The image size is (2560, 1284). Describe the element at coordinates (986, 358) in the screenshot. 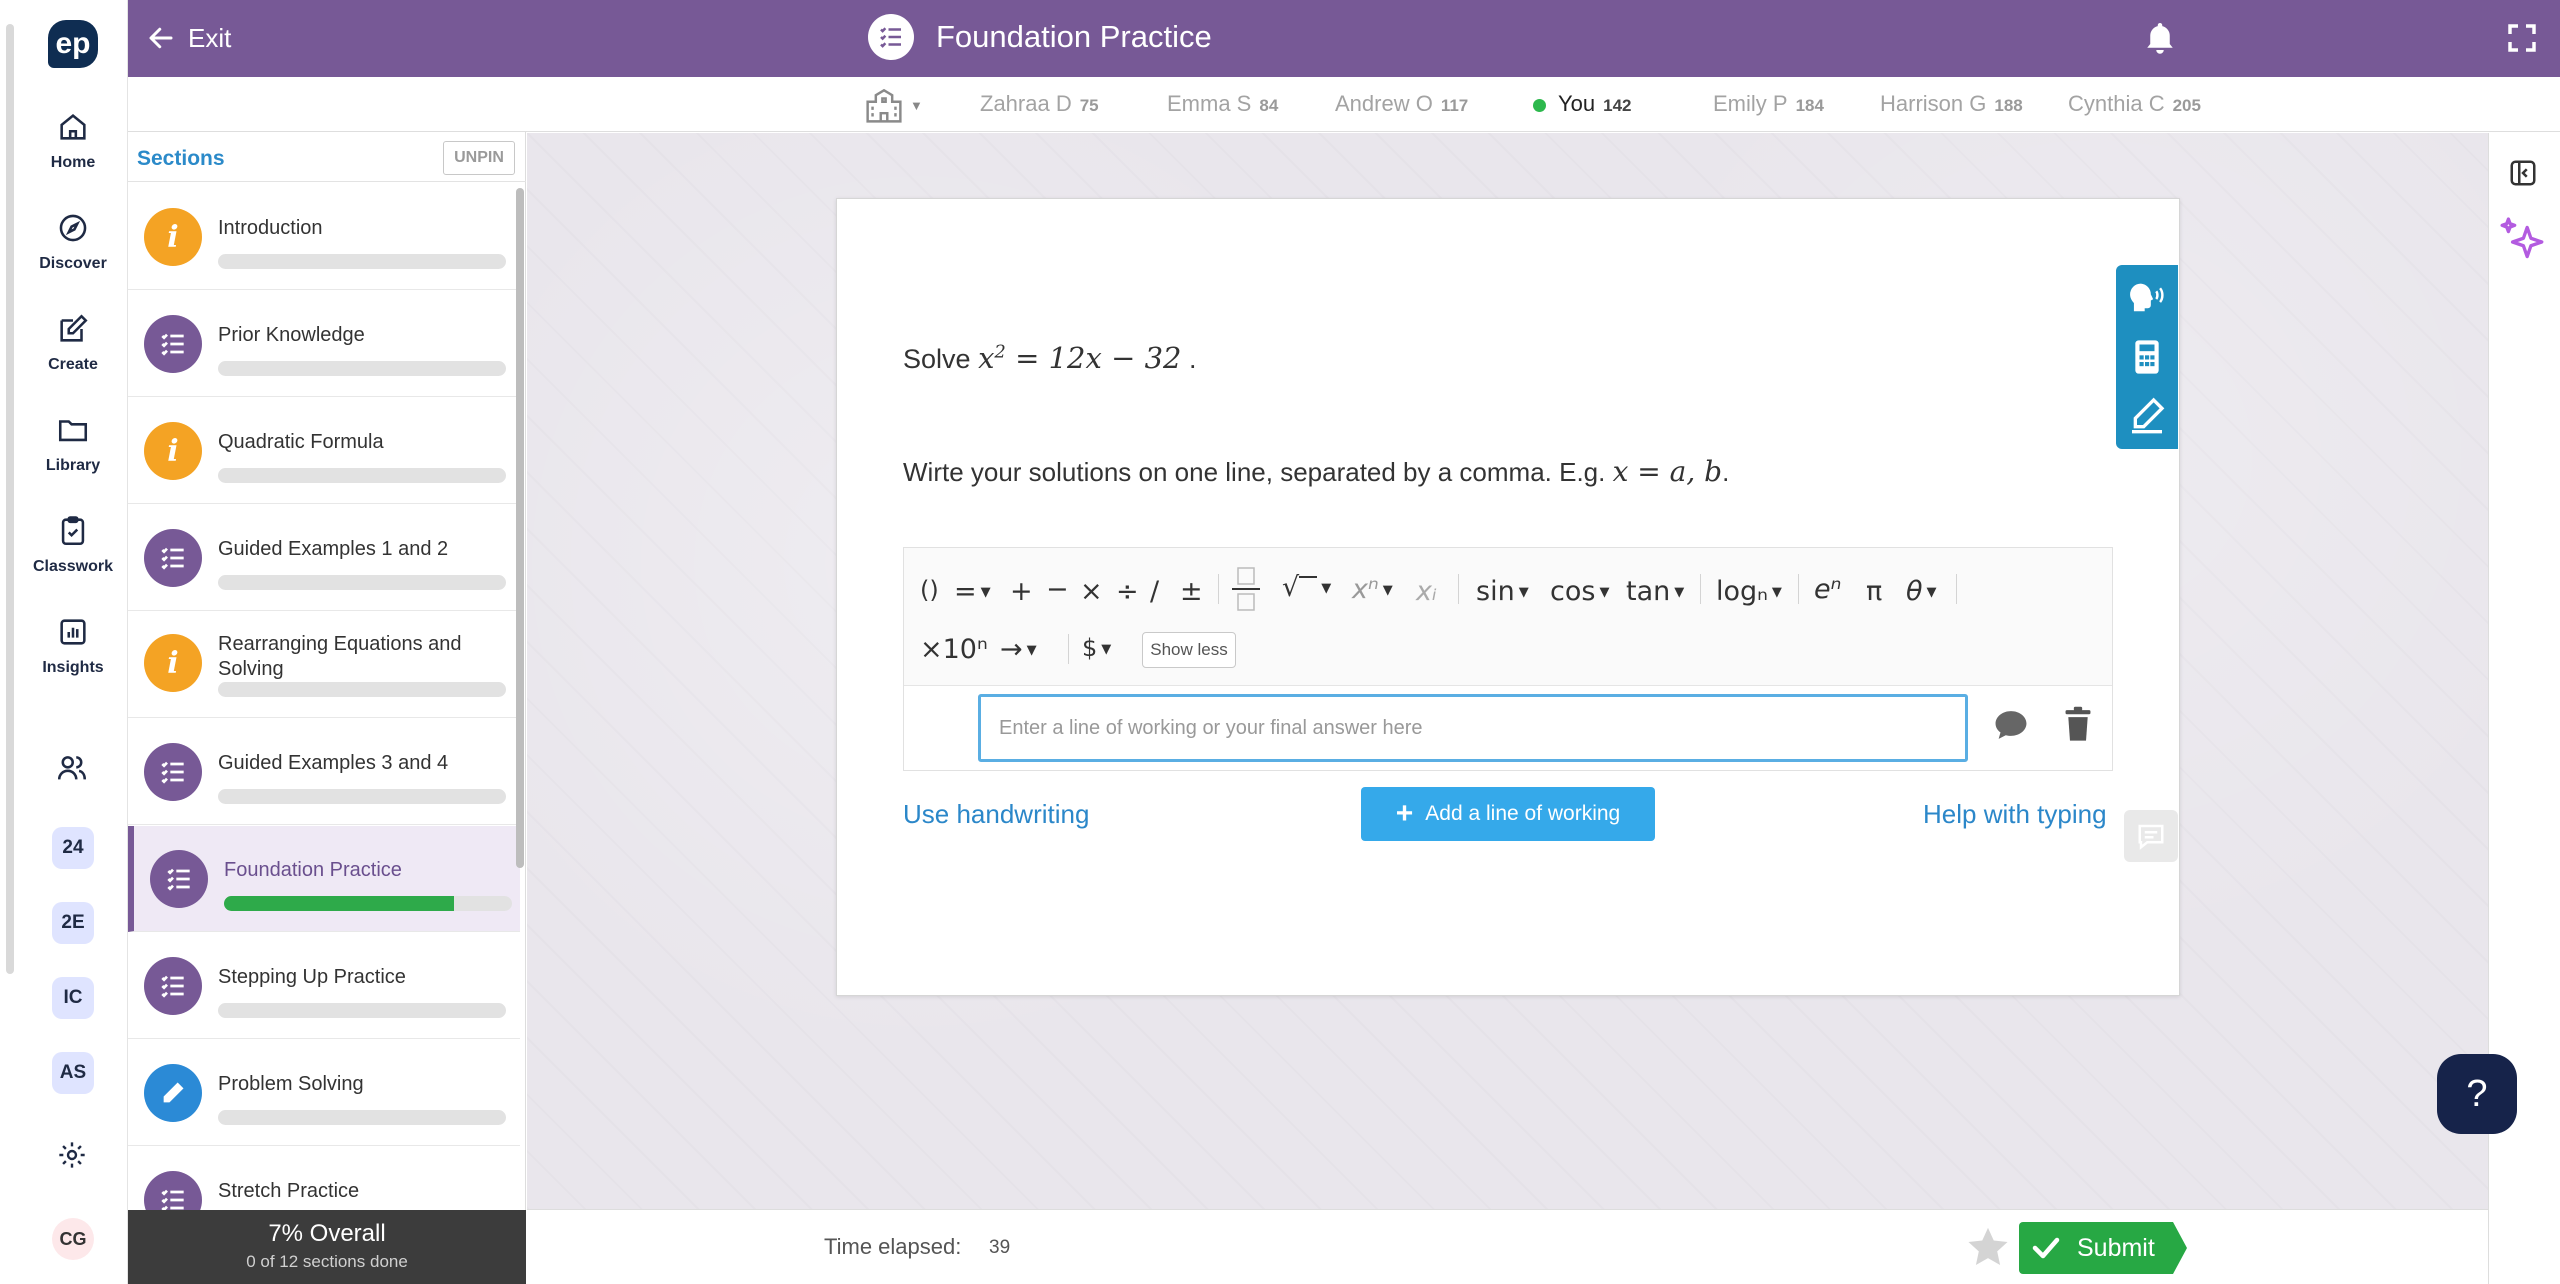

I see `equation-lhs: x` at that location.